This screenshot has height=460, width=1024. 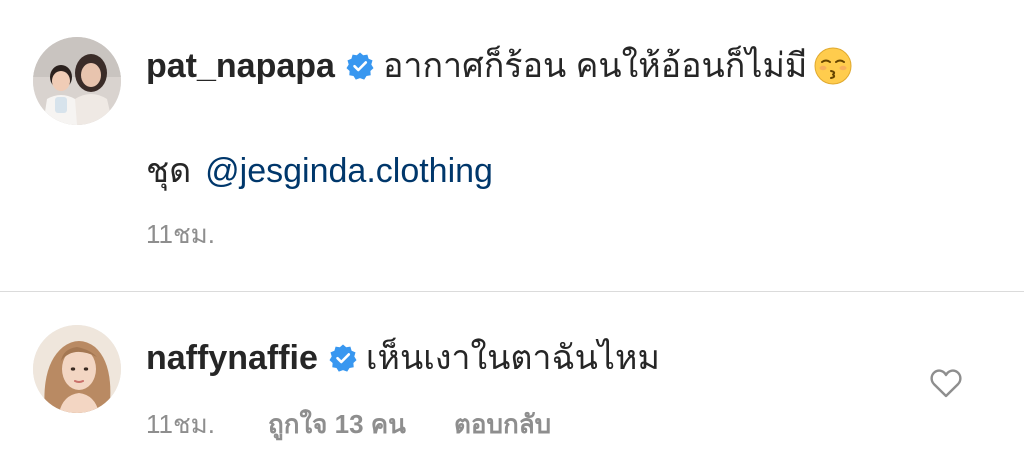 I want to click on comment-line: naffynaffie เห็นเงาในตาฉันไหม, so click(x=403, y=358).